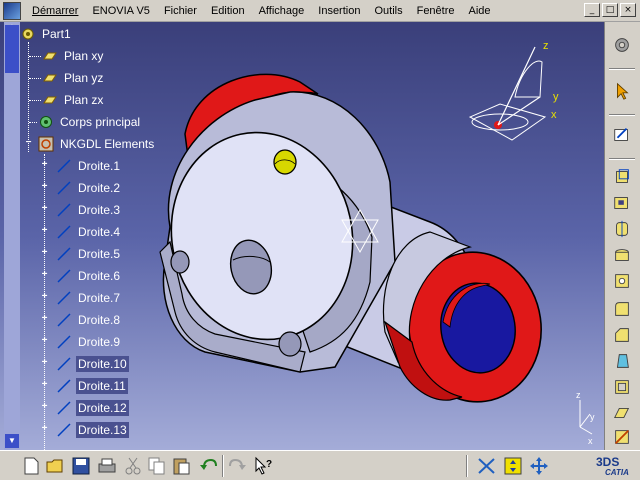 This screenshot has height=480, width=640. Describe the element at coordinates (99, 276) in the screenshot. I see `tree-label-line: Droite.6` at that location.